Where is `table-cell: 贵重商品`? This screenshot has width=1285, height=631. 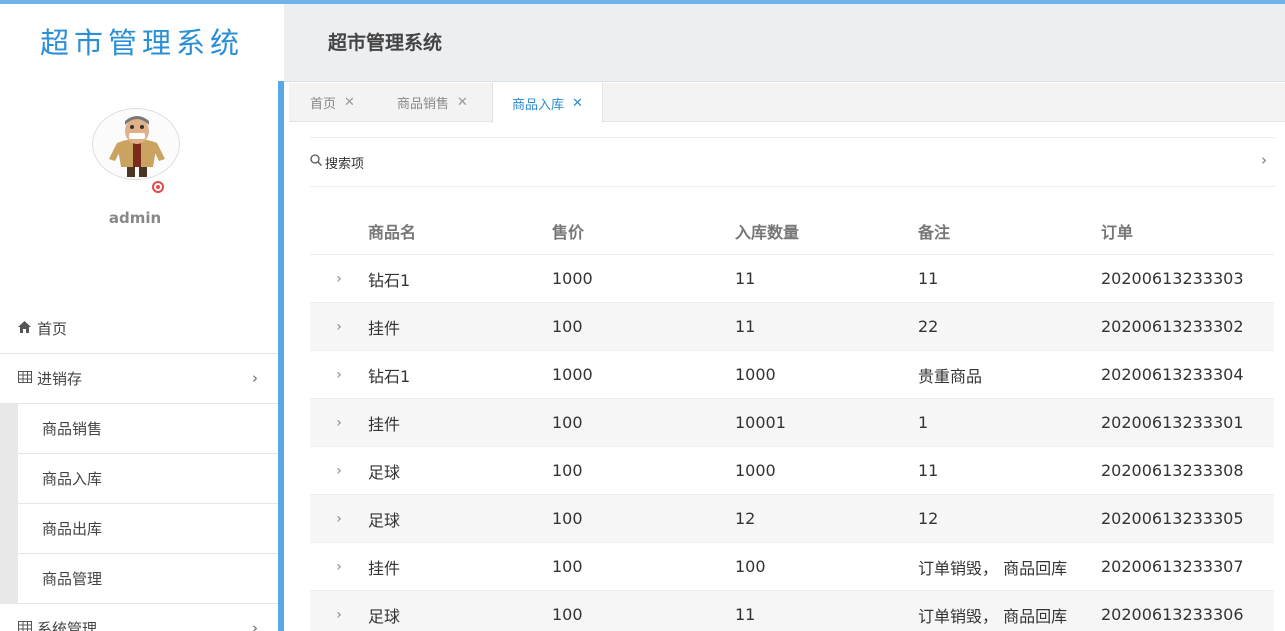
table-cell: 贵重商品 is located at coordinates (950, 376).